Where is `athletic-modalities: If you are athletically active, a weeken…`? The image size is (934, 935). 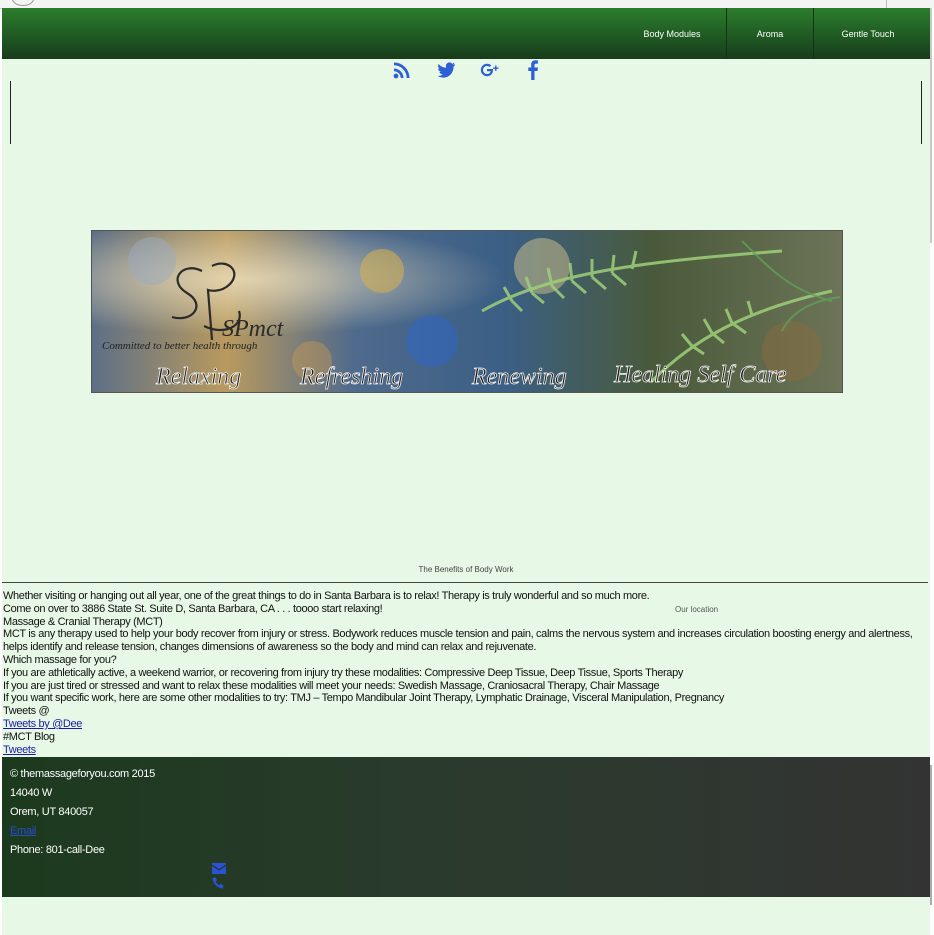 athletic-modalities: If you are athletically active, a weeken… is located at coordinates (343, 672).